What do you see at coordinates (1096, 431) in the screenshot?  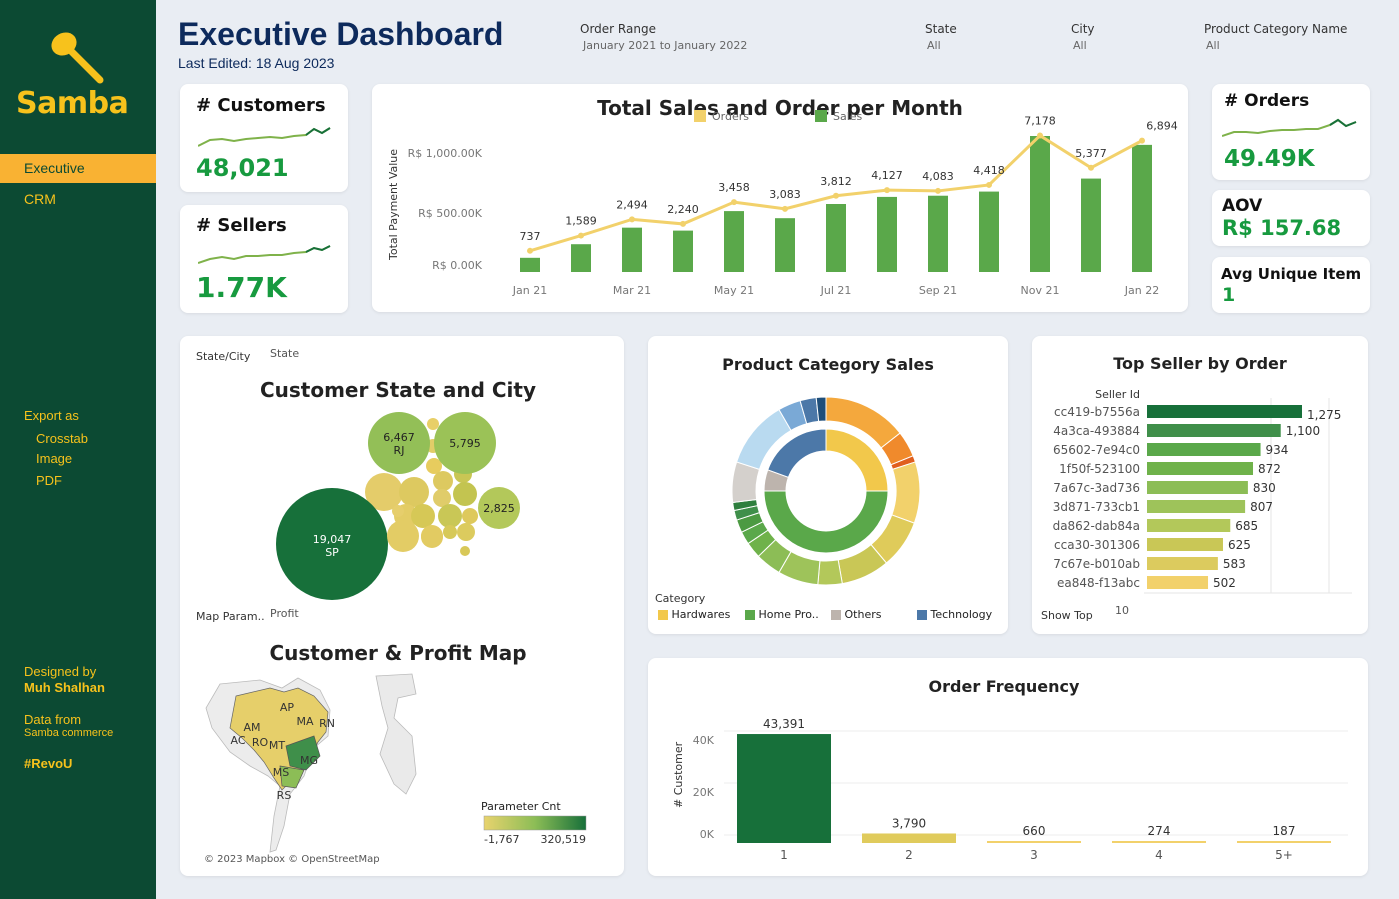 I see `seller-id-label: 4a3ca-493884` at bounding box center [1096, 431].